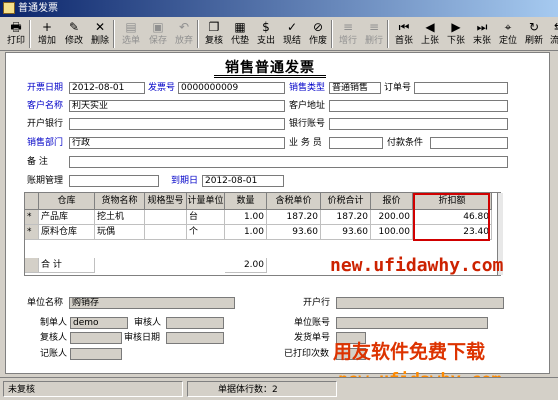 This screenshot has height=400, width=558. I want to click on payment-terms-label: 付款条件, so click(405, 143).